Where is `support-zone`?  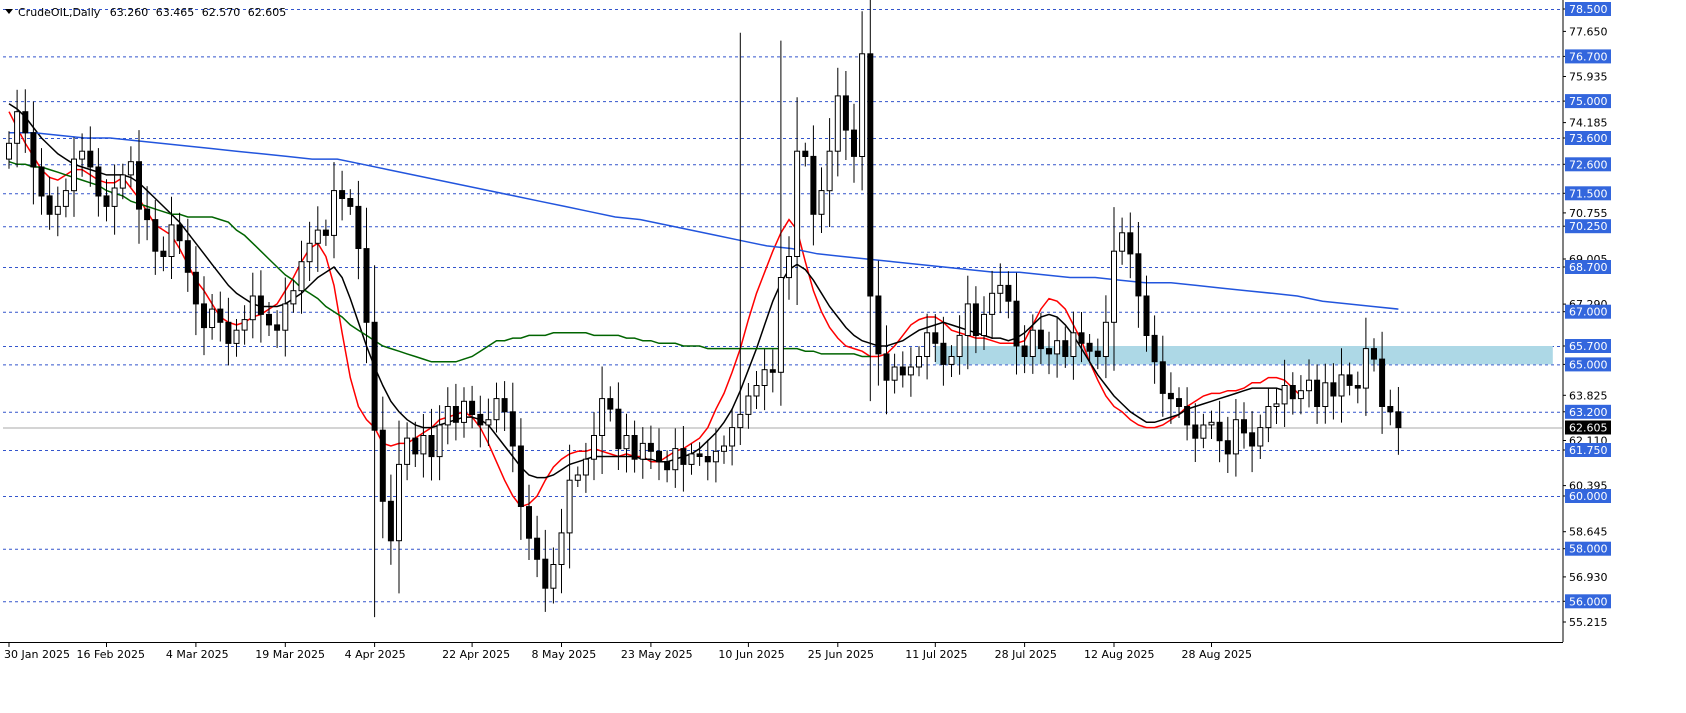
support-zone is located at coordinates (1244, 355).